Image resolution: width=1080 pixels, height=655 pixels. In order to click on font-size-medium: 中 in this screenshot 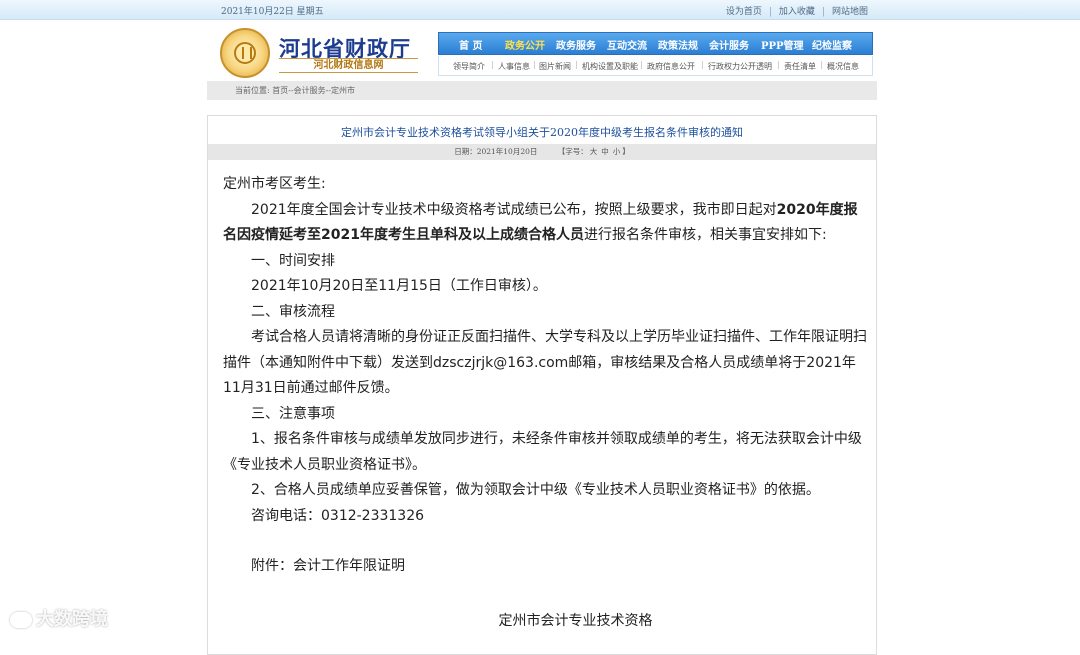, I will do `click(605, 151)`.